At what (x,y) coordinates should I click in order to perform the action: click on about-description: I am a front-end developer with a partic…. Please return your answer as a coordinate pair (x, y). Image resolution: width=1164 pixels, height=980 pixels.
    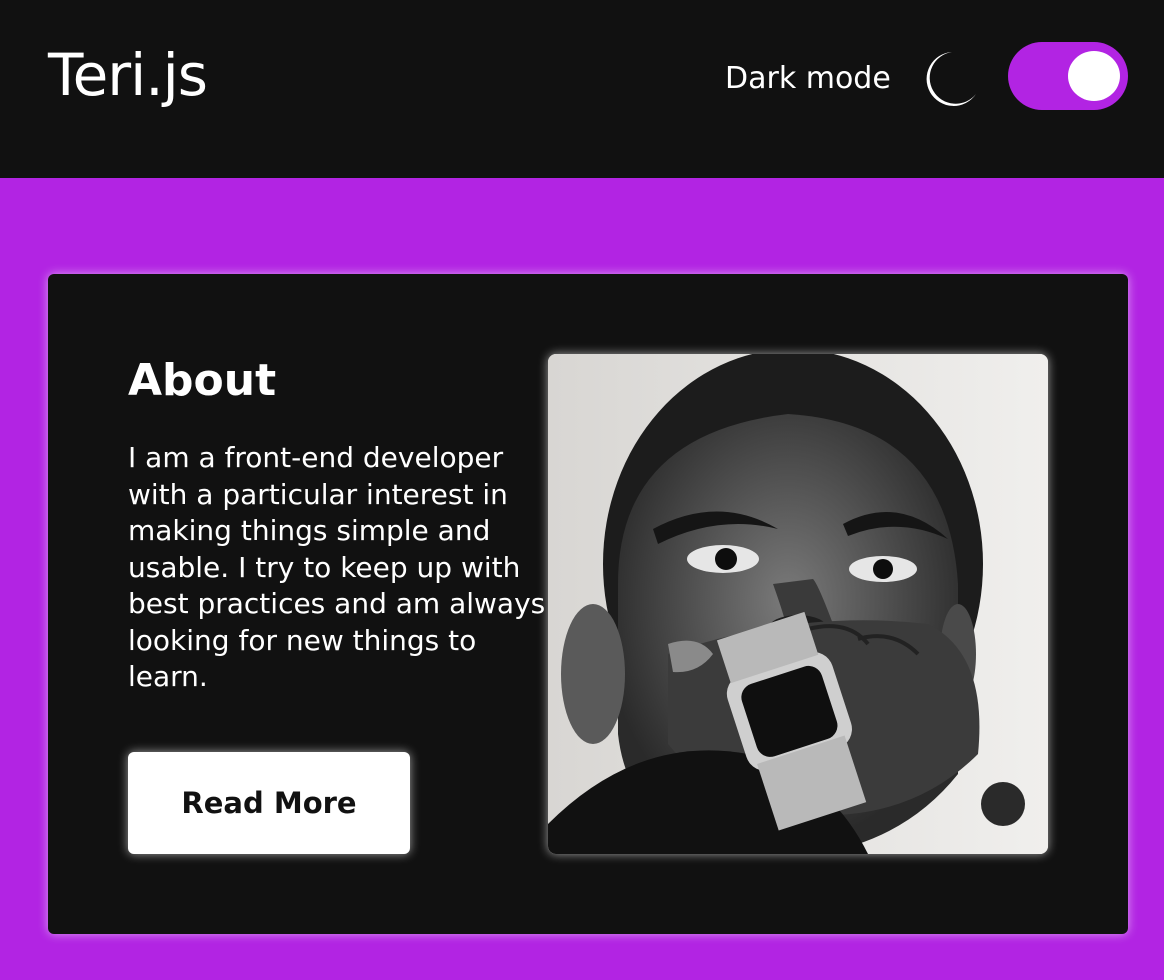
    Looking at the image, I should click on (337, 567).